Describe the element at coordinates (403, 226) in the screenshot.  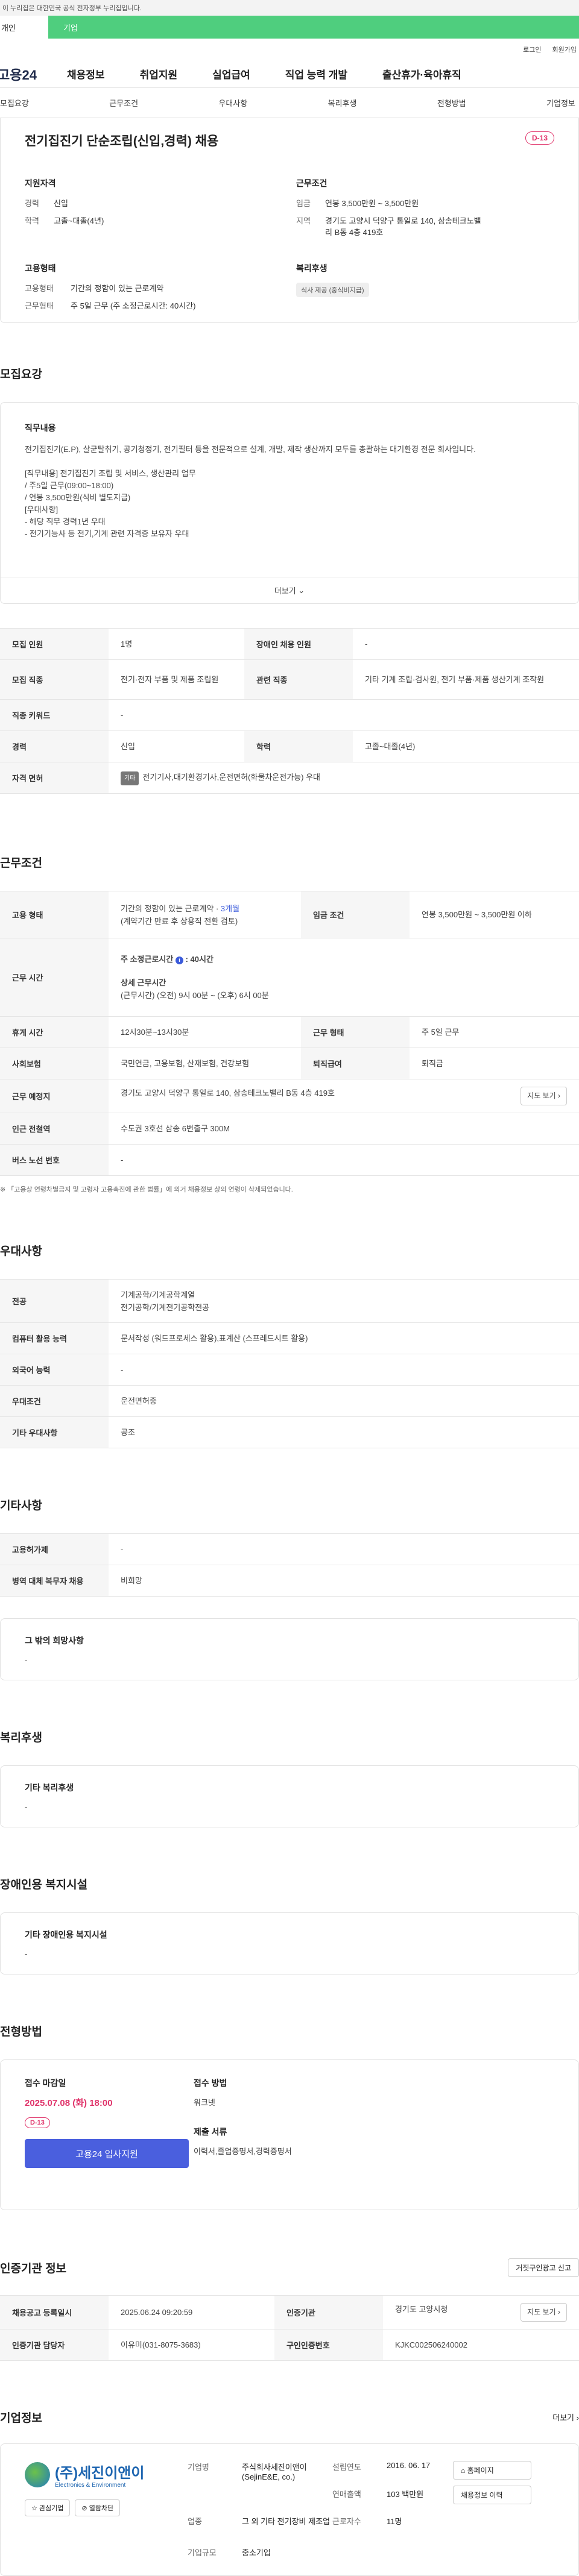
I see `cond-value: 경기도 고양시 덕양구 통일로 140, 삼송테크노밸리 B동 4층 419호` at that location.